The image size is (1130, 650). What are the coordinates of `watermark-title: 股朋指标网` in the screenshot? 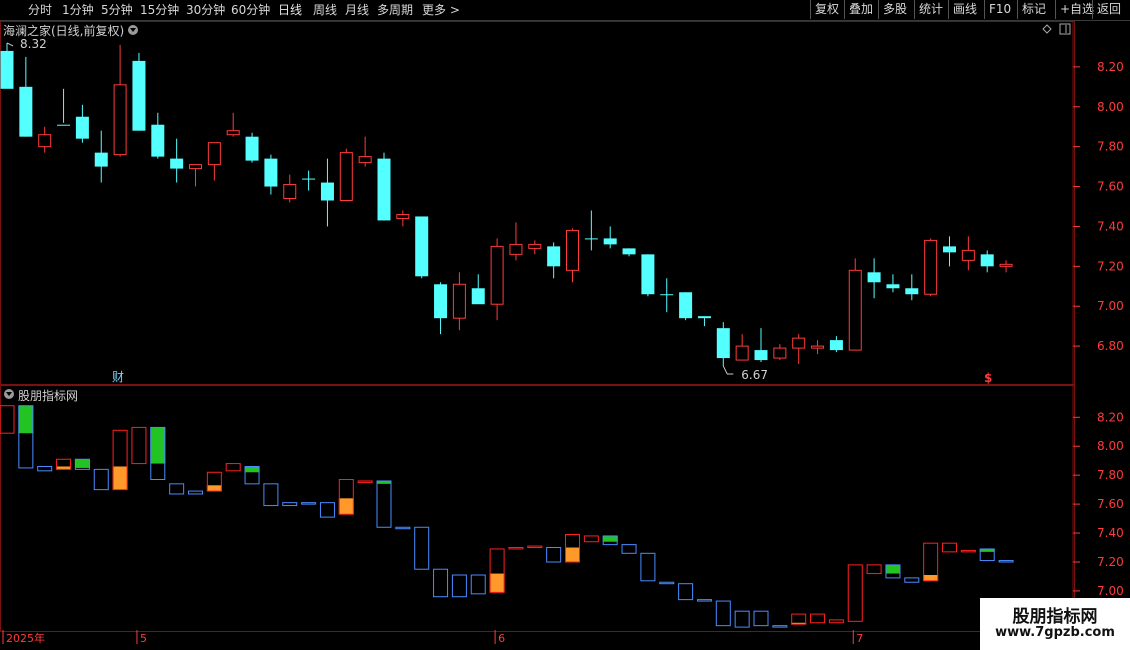 It's located at (1055, 617).